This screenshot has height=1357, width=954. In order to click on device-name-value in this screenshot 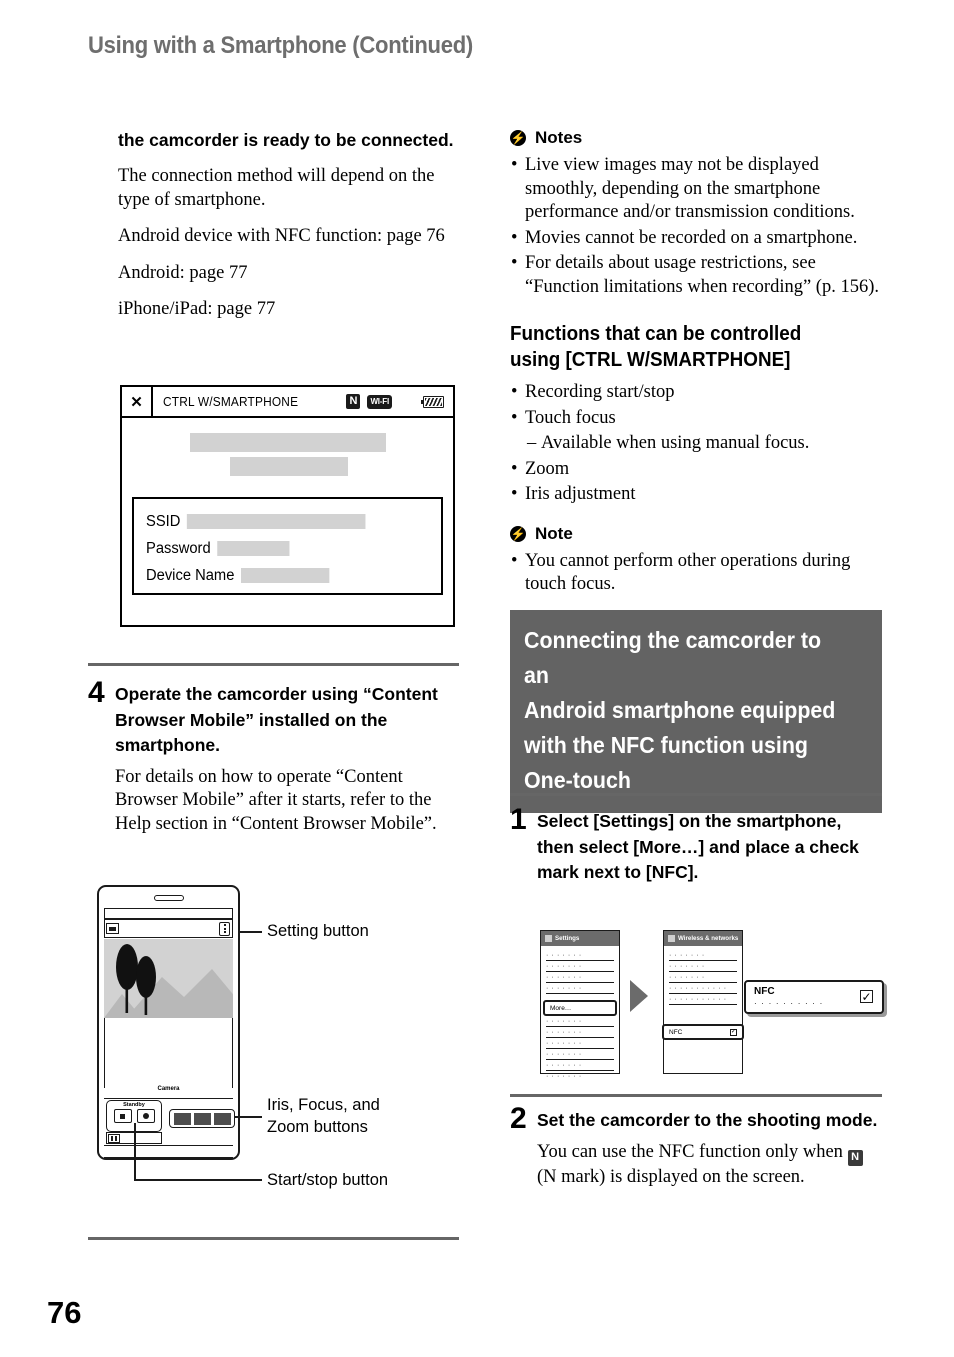, I will do `click(285, 575)`.